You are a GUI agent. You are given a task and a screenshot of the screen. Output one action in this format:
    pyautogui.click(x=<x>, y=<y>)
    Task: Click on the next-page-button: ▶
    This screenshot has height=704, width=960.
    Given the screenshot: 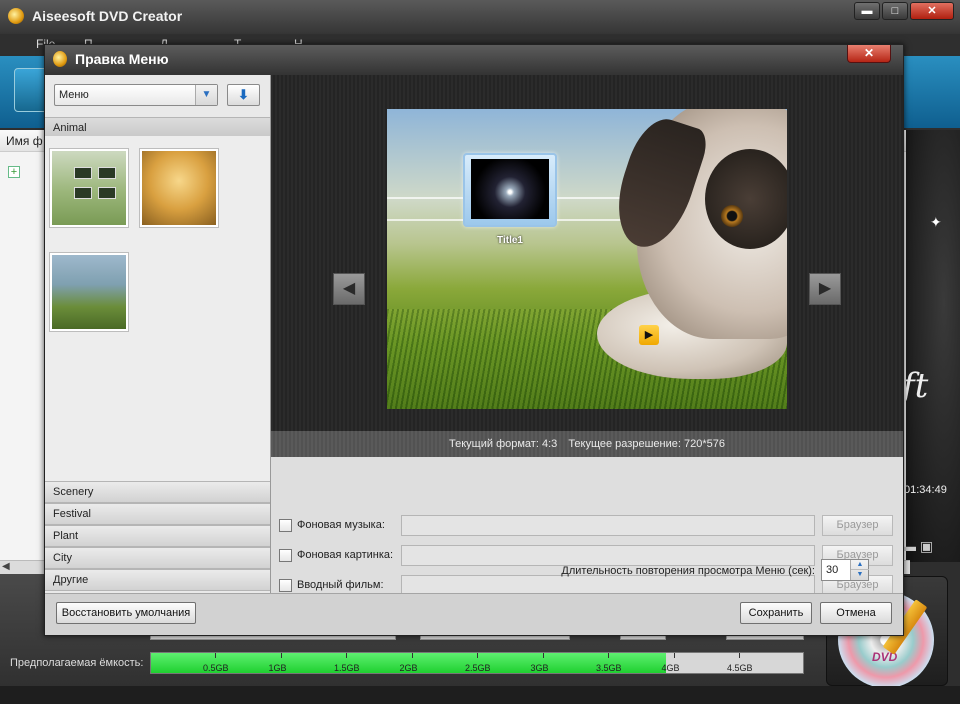 What is the action you would take?
    pyautogui.click(x=825, y=289)
    